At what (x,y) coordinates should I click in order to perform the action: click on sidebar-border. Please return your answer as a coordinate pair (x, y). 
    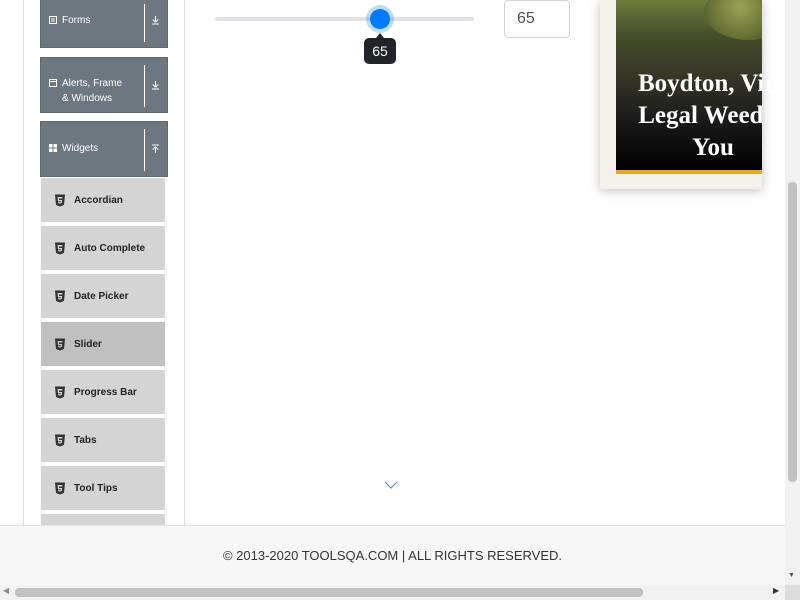
    Looking at the image, I should click on (184, 262).